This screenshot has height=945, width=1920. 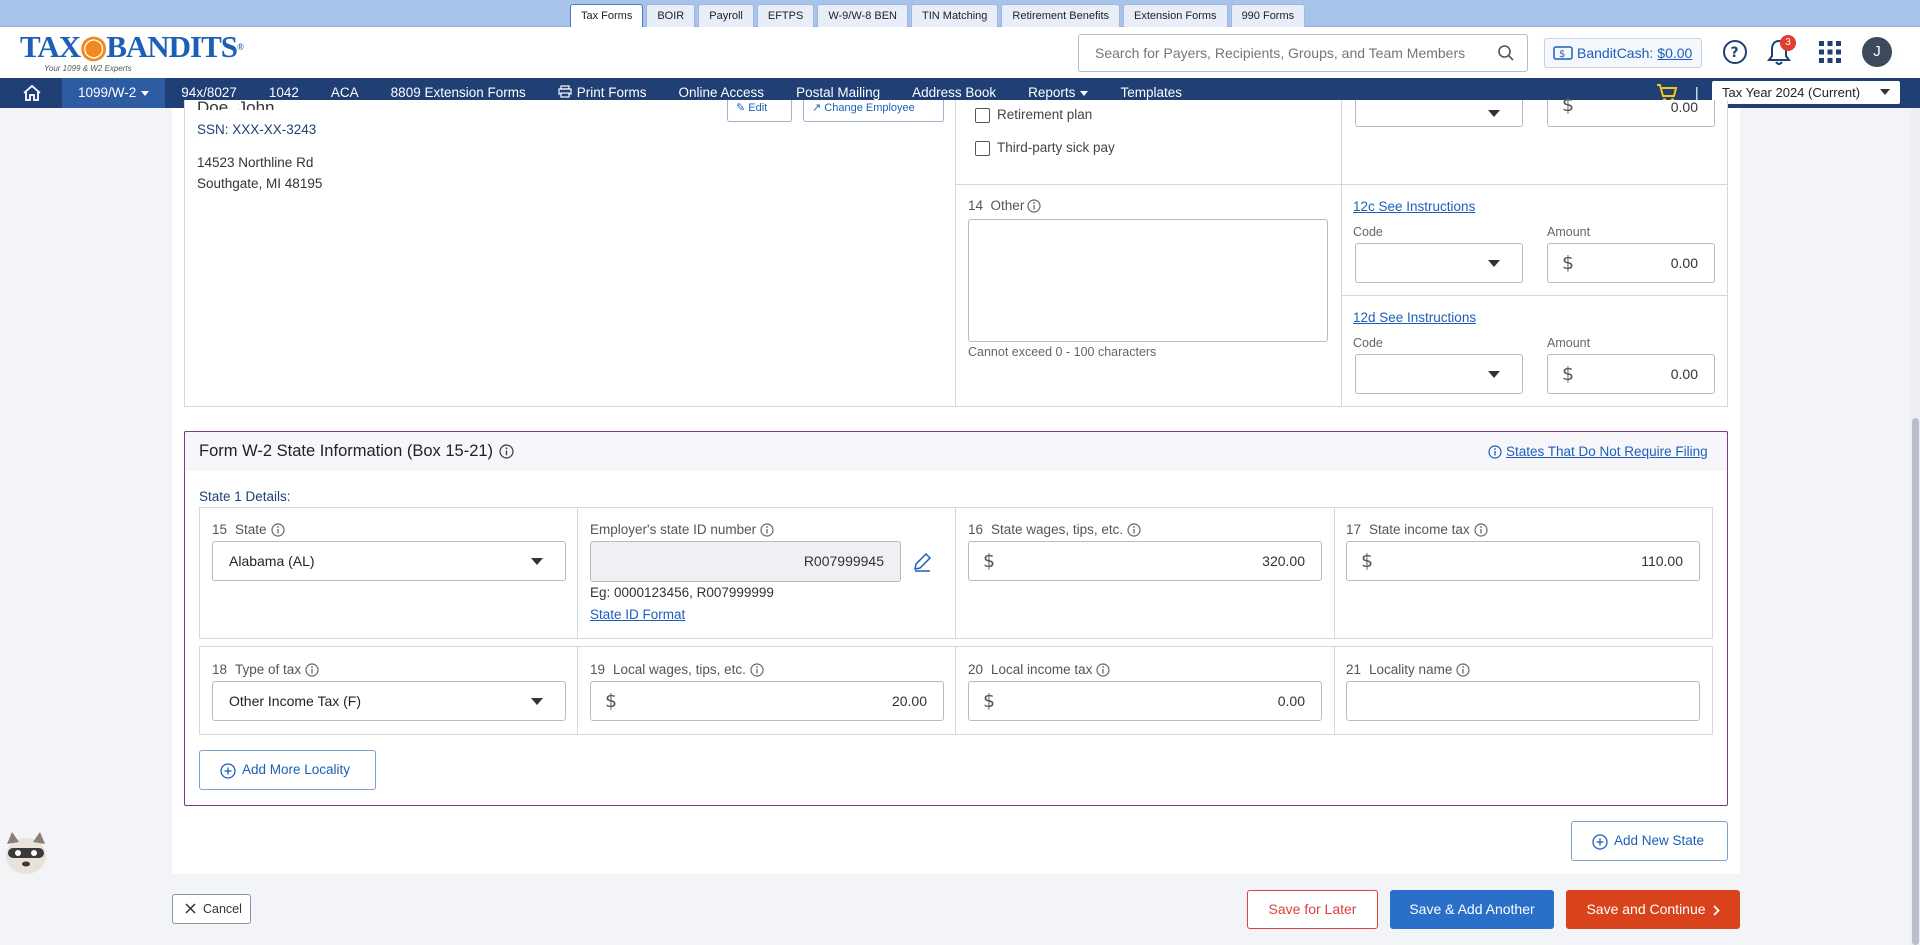 What do you see at coordinates (909, 701) in the screenshot?
I see `local-wages-value: 20.00` at bounding box center [909, 701].